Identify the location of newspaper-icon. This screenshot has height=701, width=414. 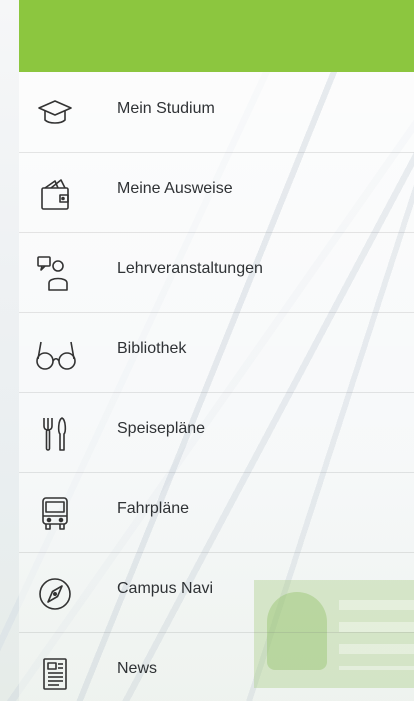
(55, 674).